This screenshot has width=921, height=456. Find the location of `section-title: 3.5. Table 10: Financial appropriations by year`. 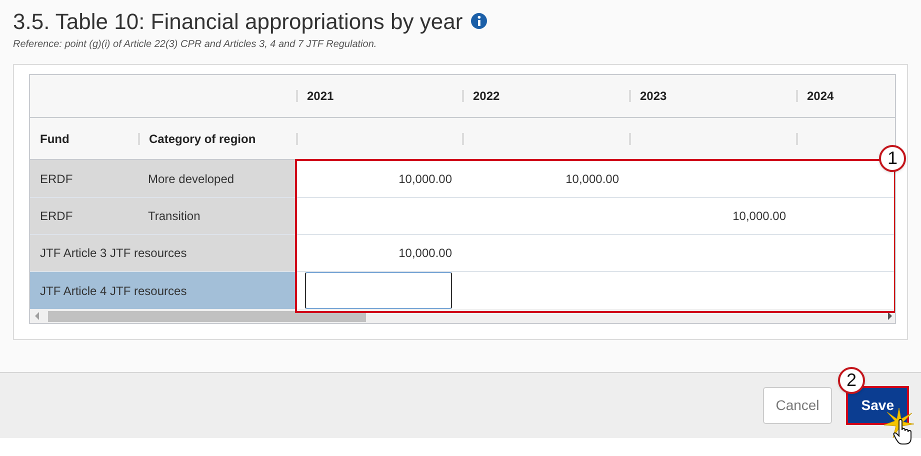

section-title: 3.5. Table 10: Financial appropriations by year is located at coordinates (238, 22).